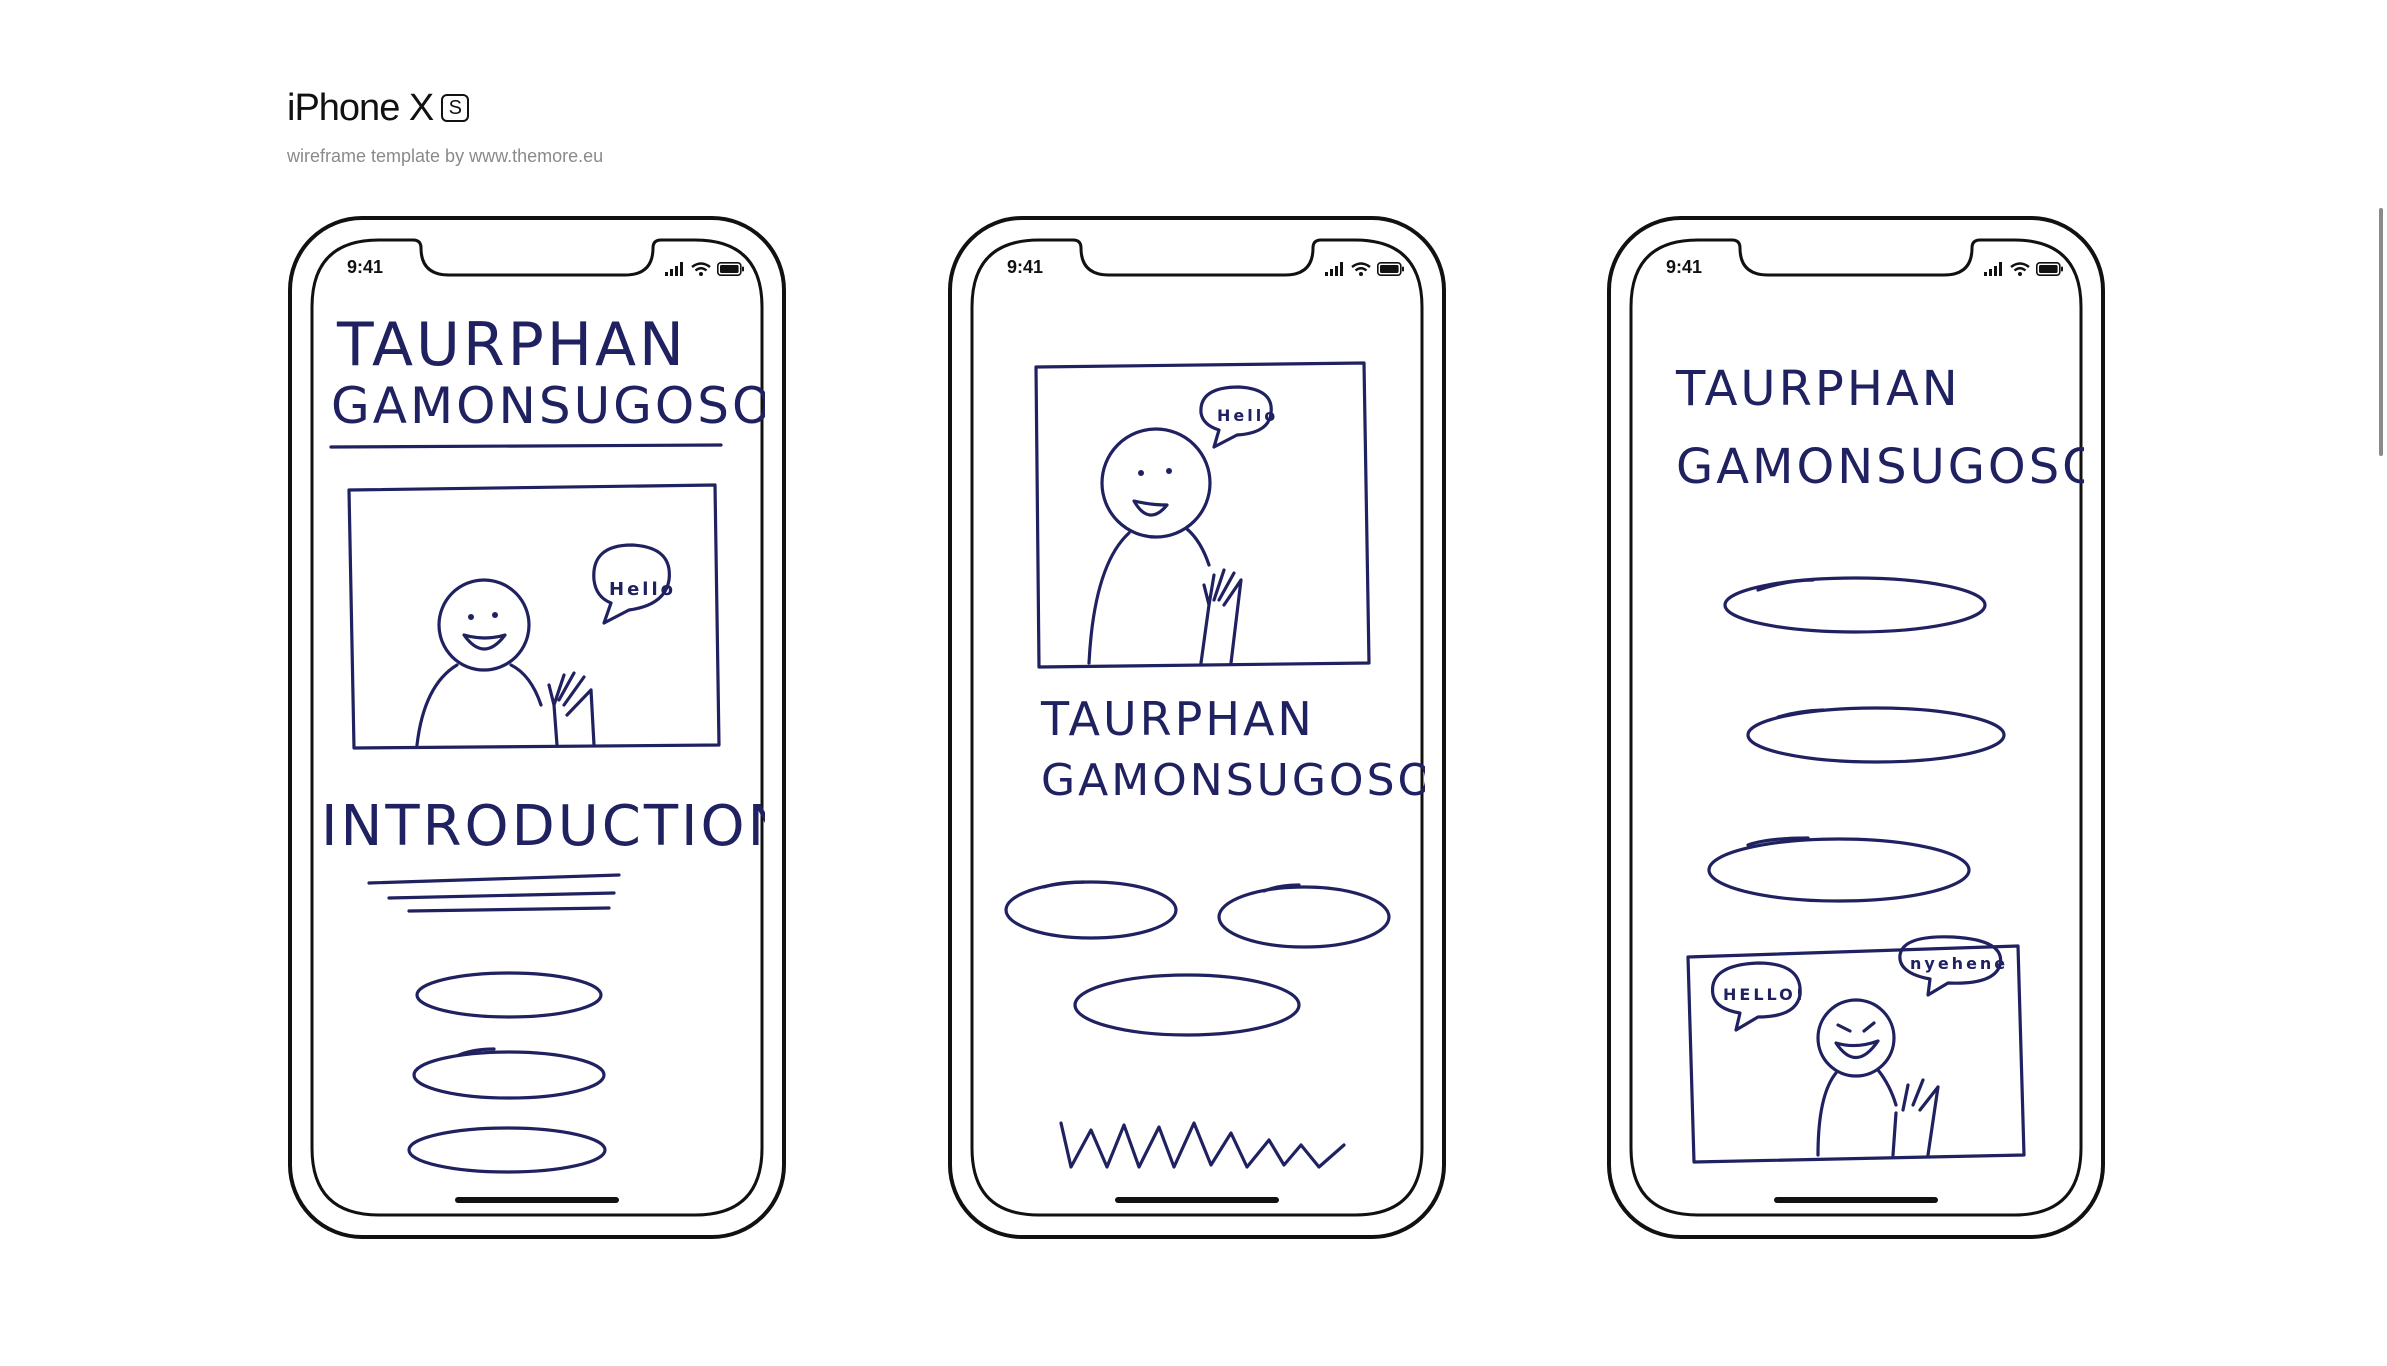 This screenshot has height=1366, width=2387. What do you see at coordinates (543, 826) in the screenshot?
I see `section-heading: INTRODUCTION` at bounding box center [543, 826].